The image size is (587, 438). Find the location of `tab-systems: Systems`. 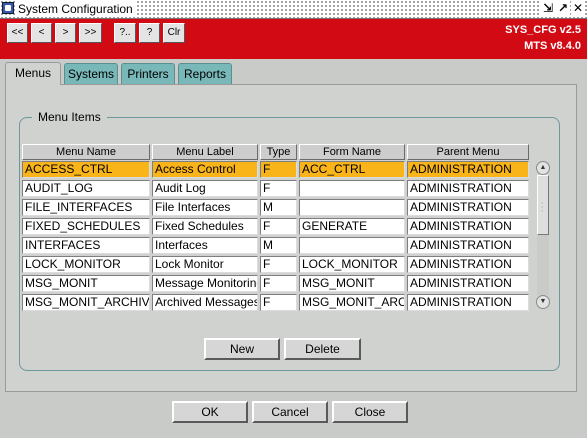

tab-systems: Systems is located at coordinates (91, 73).